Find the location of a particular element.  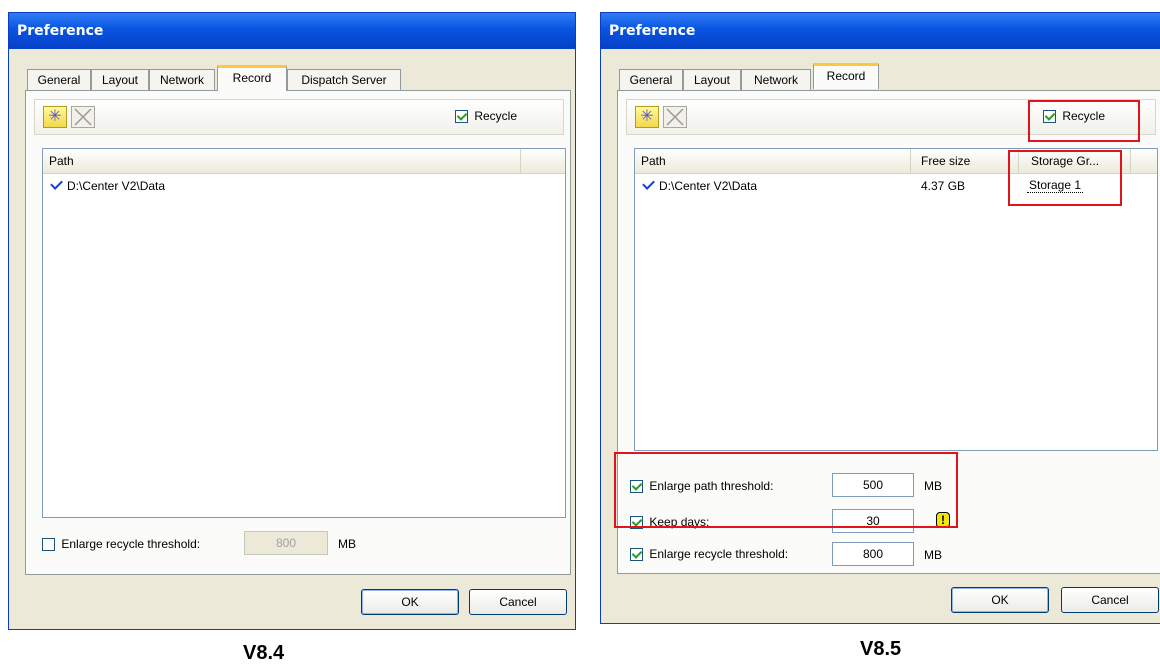

recycle-label: Recycle is located at coordinates (496, 116).